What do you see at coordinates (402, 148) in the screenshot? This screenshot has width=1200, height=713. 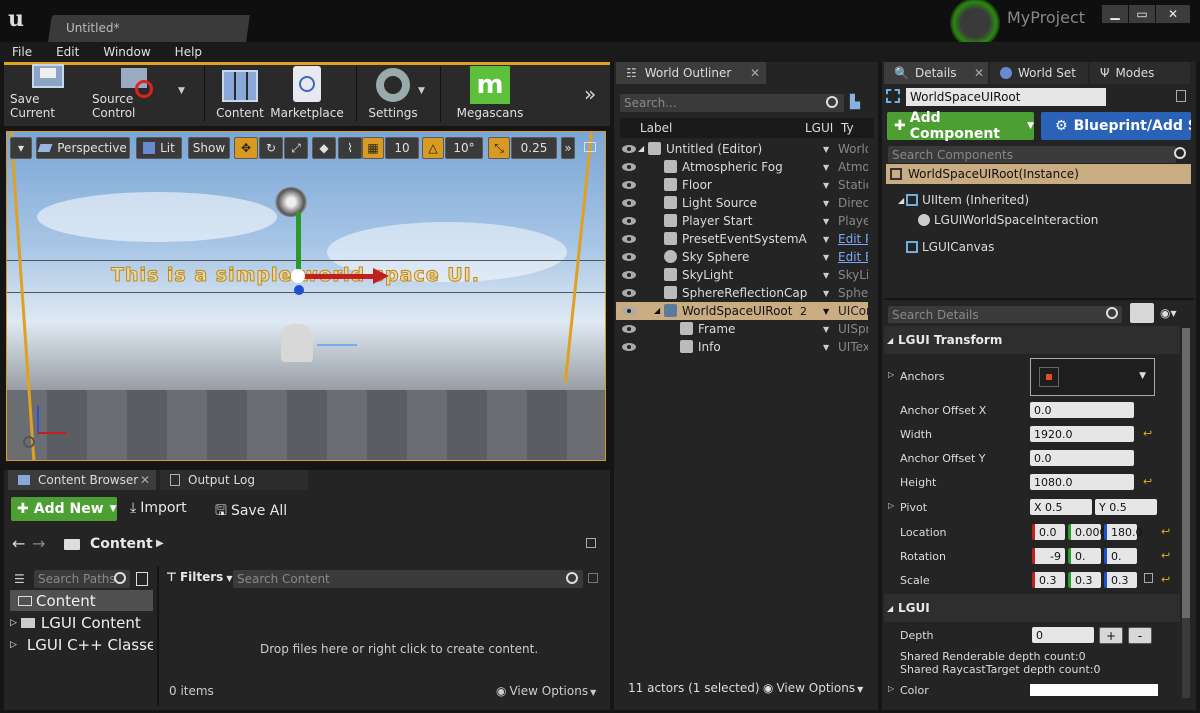 I see `grid-size-dropdown: 10` at bounding box center [402, 148].